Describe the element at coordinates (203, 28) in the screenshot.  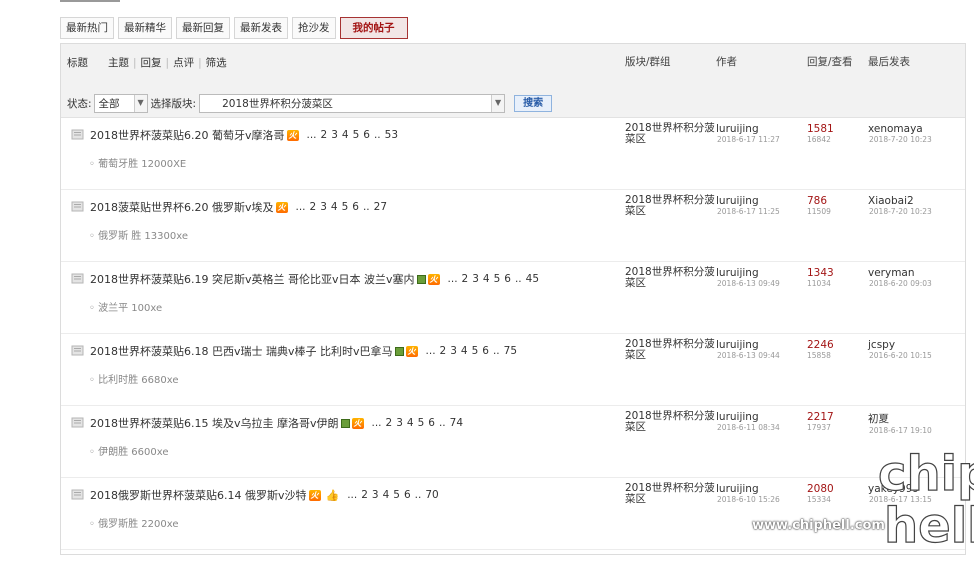
I see `tab-3: 最新回复` at that location.